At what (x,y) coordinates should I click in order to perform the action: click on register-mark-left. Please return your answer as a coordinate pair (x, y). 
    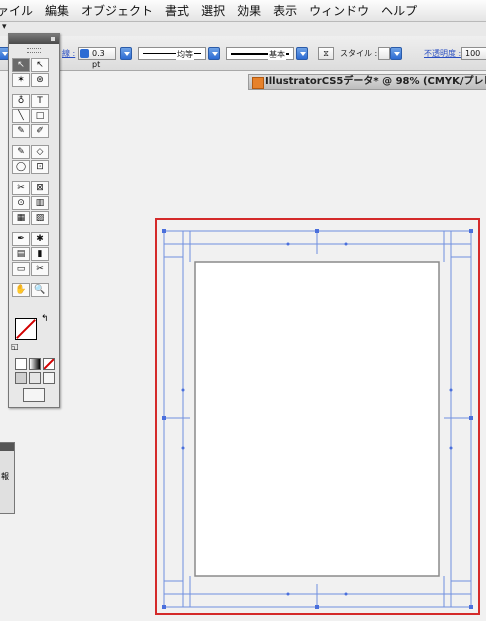
    Looking at the image, I should click on (177, 419).